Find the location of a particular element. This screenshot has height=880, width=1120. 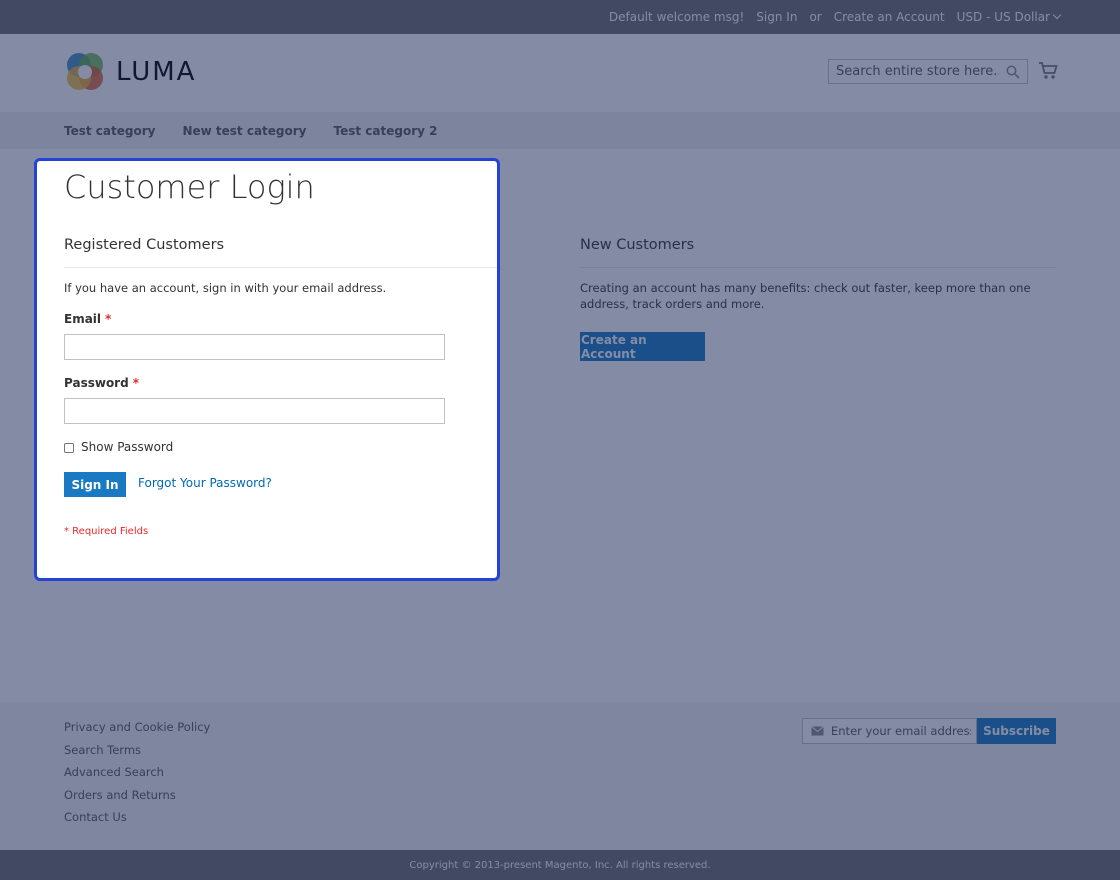

logo-text: LUMA is located at coordinates (156, 72).